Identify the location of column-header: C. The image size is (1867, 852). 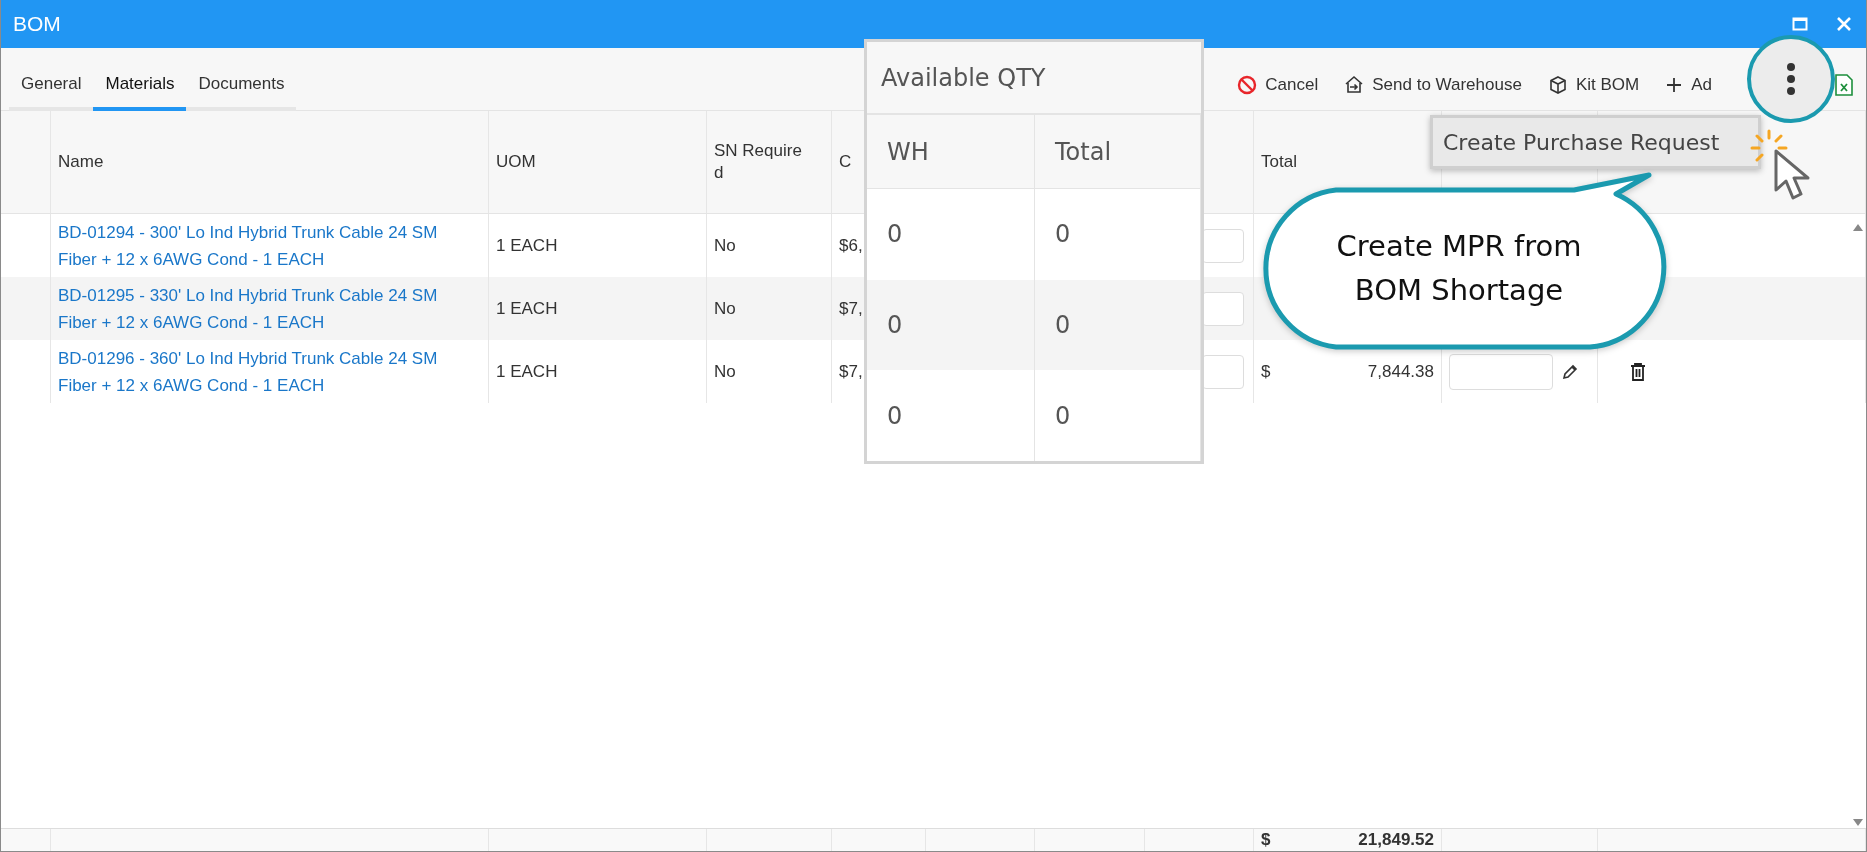
(845, 162).